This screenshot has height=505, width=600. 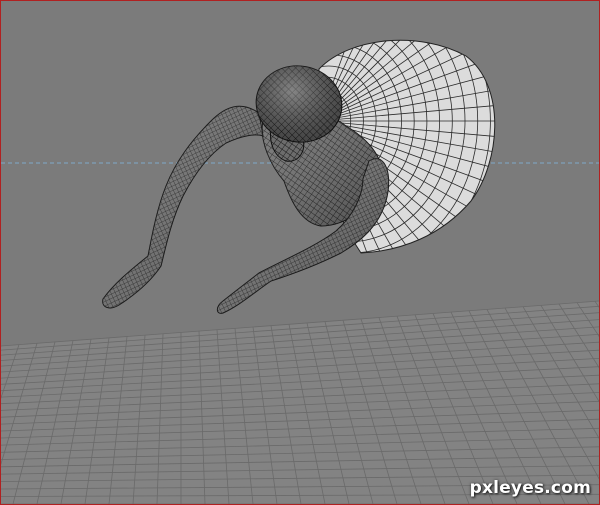 I want to click on watermark-text: pxleyes.com, so click(x=530, y=488).